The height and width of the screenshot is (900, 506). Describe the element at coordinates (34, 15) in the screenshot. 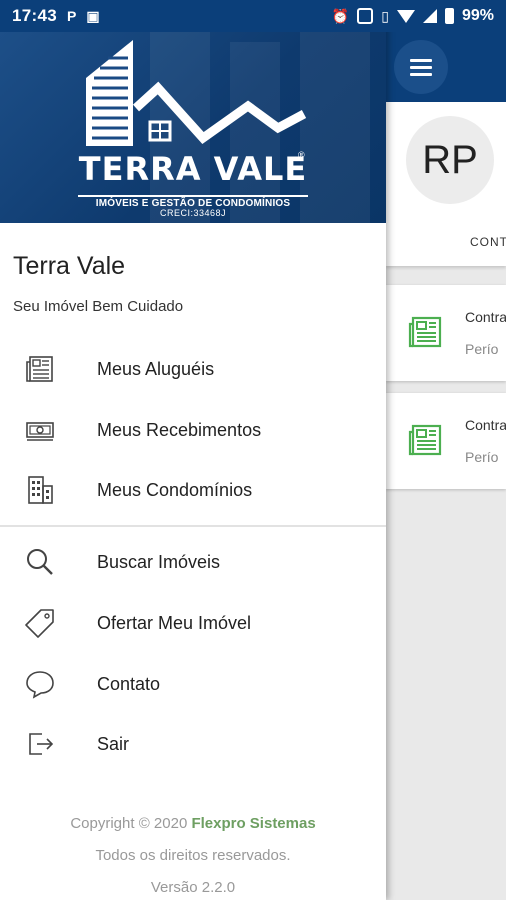

I see `status-time: 17:43` at that location.